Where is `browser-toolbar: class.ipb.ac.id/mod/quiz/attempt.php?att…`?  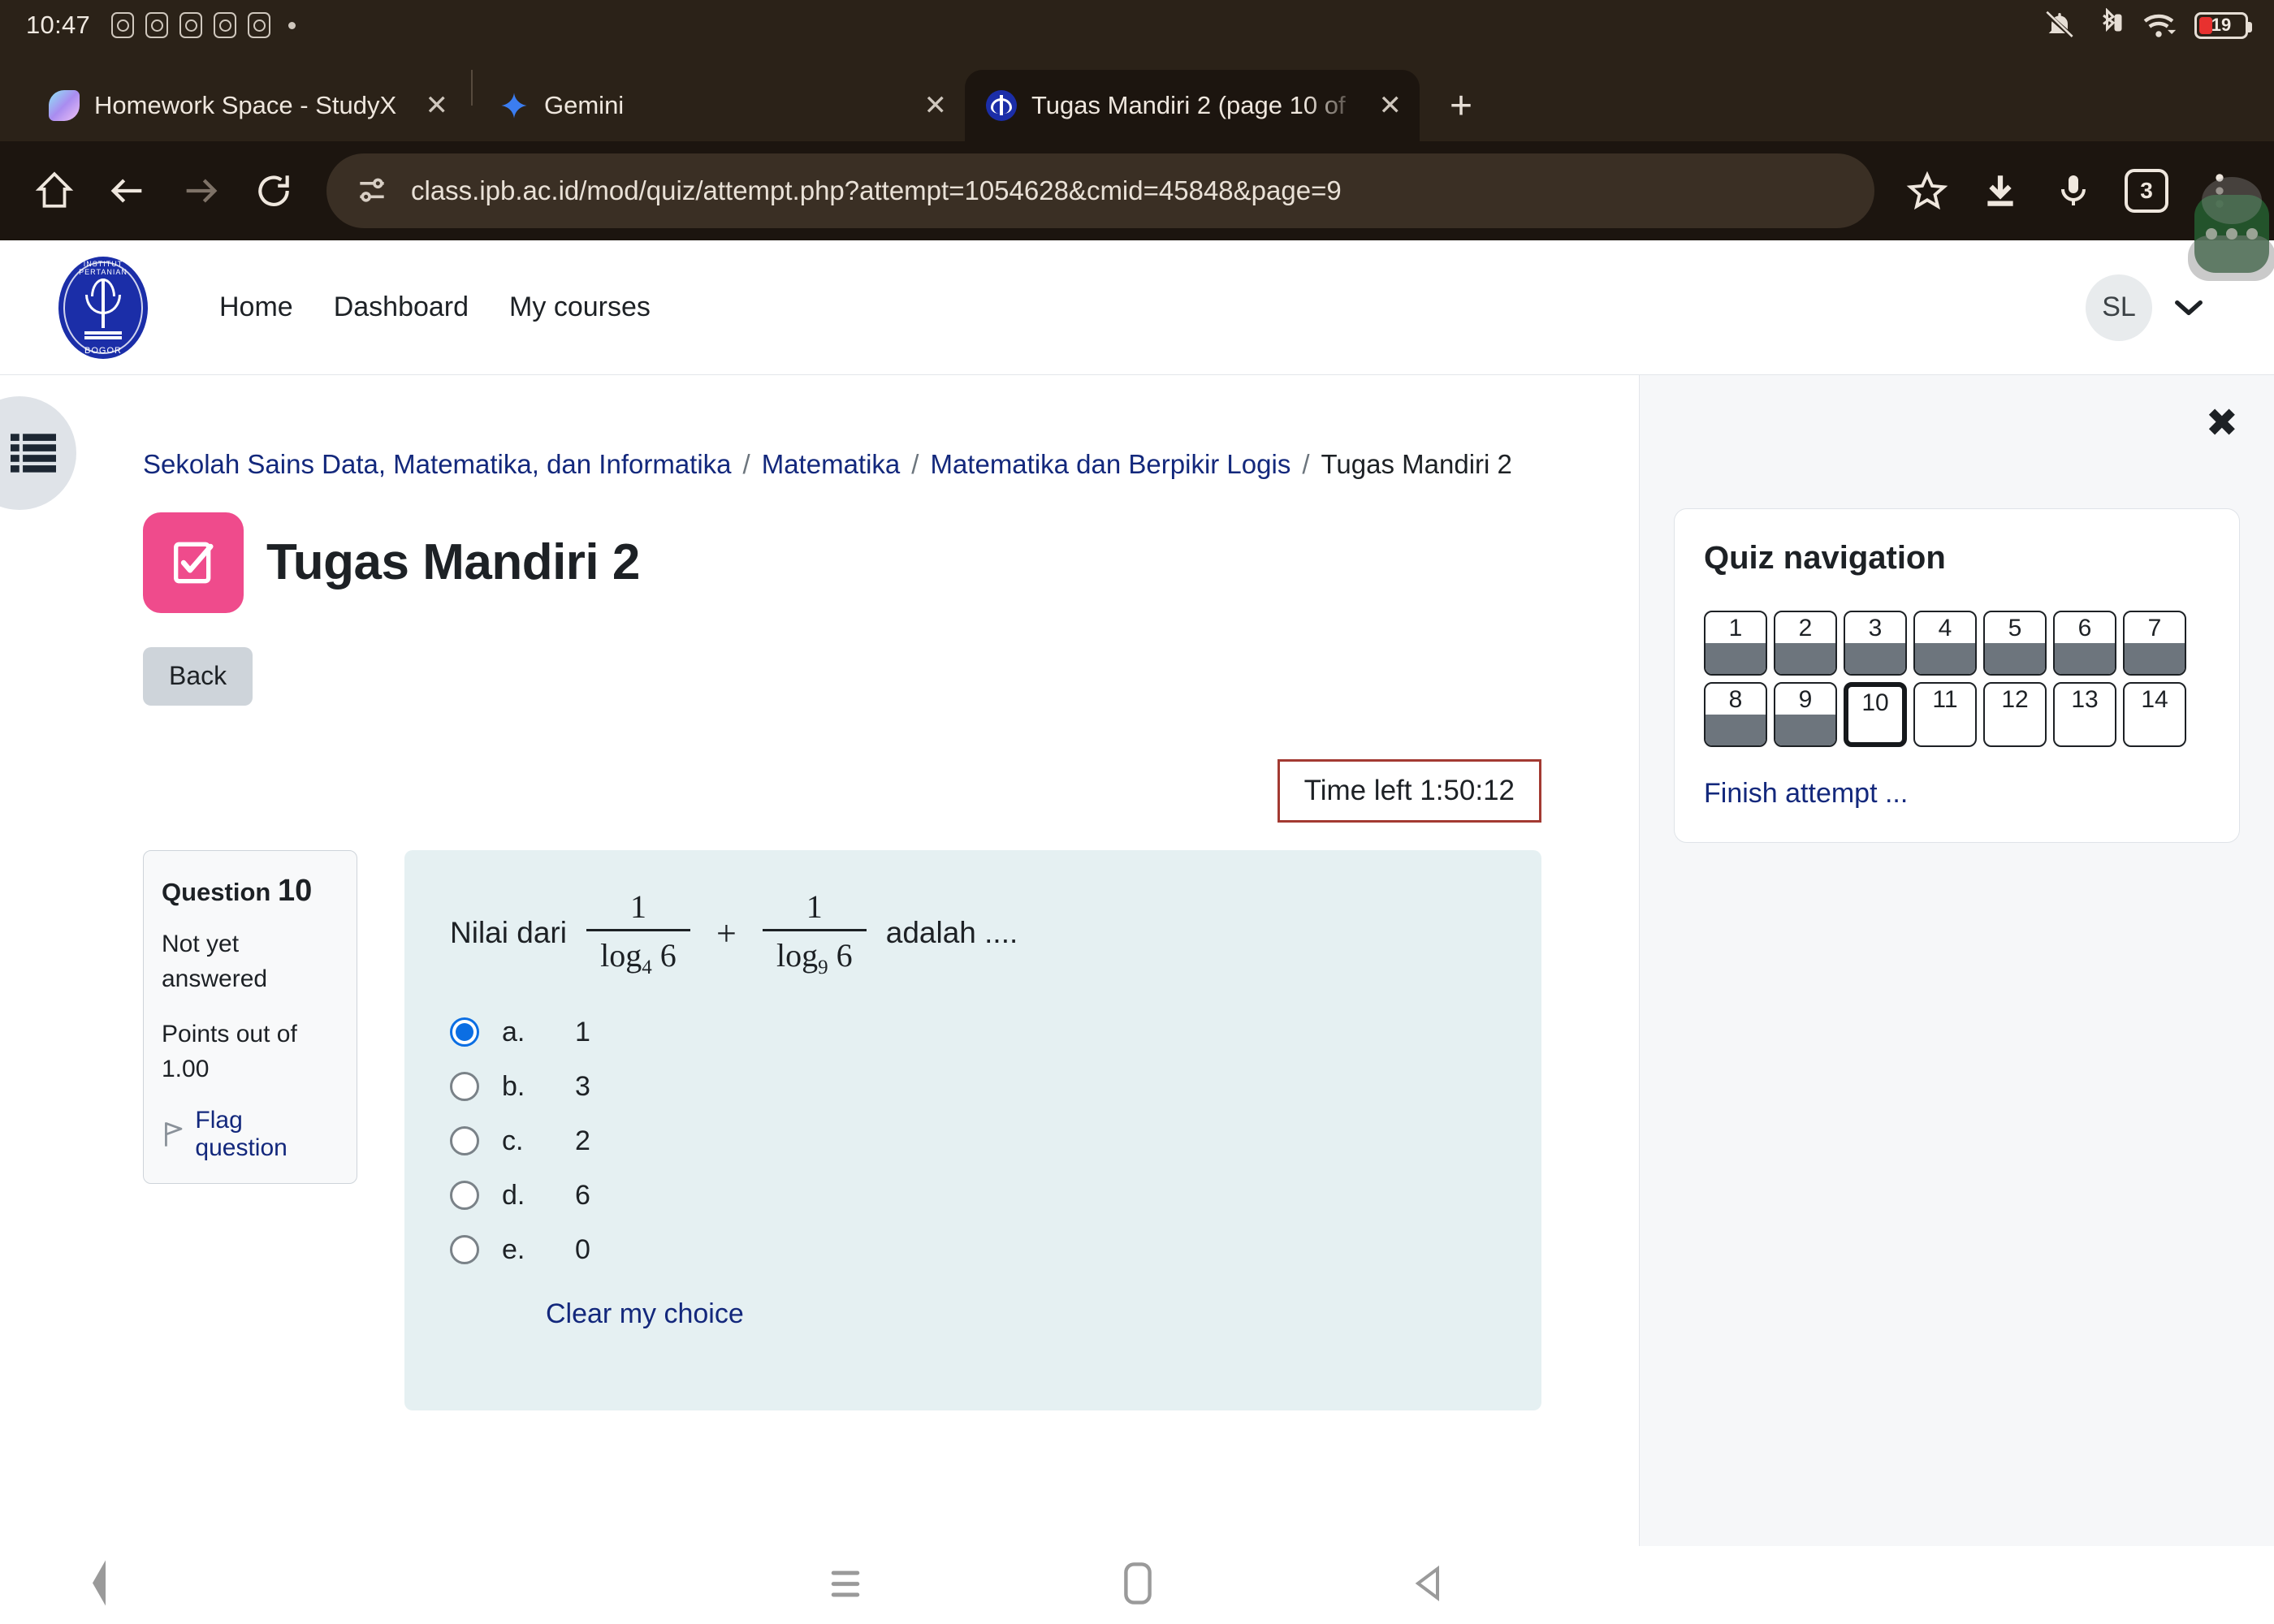
browser-toolbar: class.ipb.ac.id/mod/quiz/attempt.php?att… is located at coordinates (1137, 211).